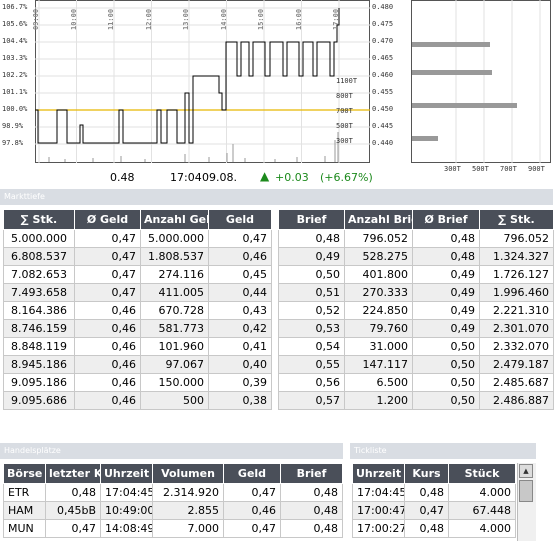 The height and width of the screenshot is (541, 559). What do you see at coordinates (73, 510) in the screenshot?
I see `table-cell: 0,45bB` at bounding box center [73, 510].